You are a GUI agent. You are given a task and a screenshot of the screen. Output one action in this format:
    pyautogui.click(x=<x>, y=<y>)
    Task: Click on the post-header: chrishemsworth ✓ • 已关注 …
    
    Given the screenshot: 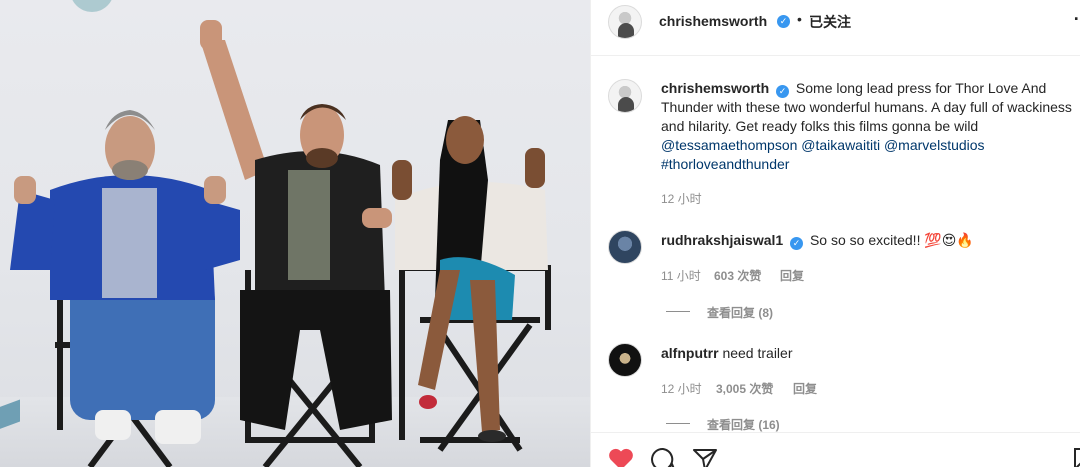 What is the action you would take?
    pyautogui.click(x=835, y=28)
    